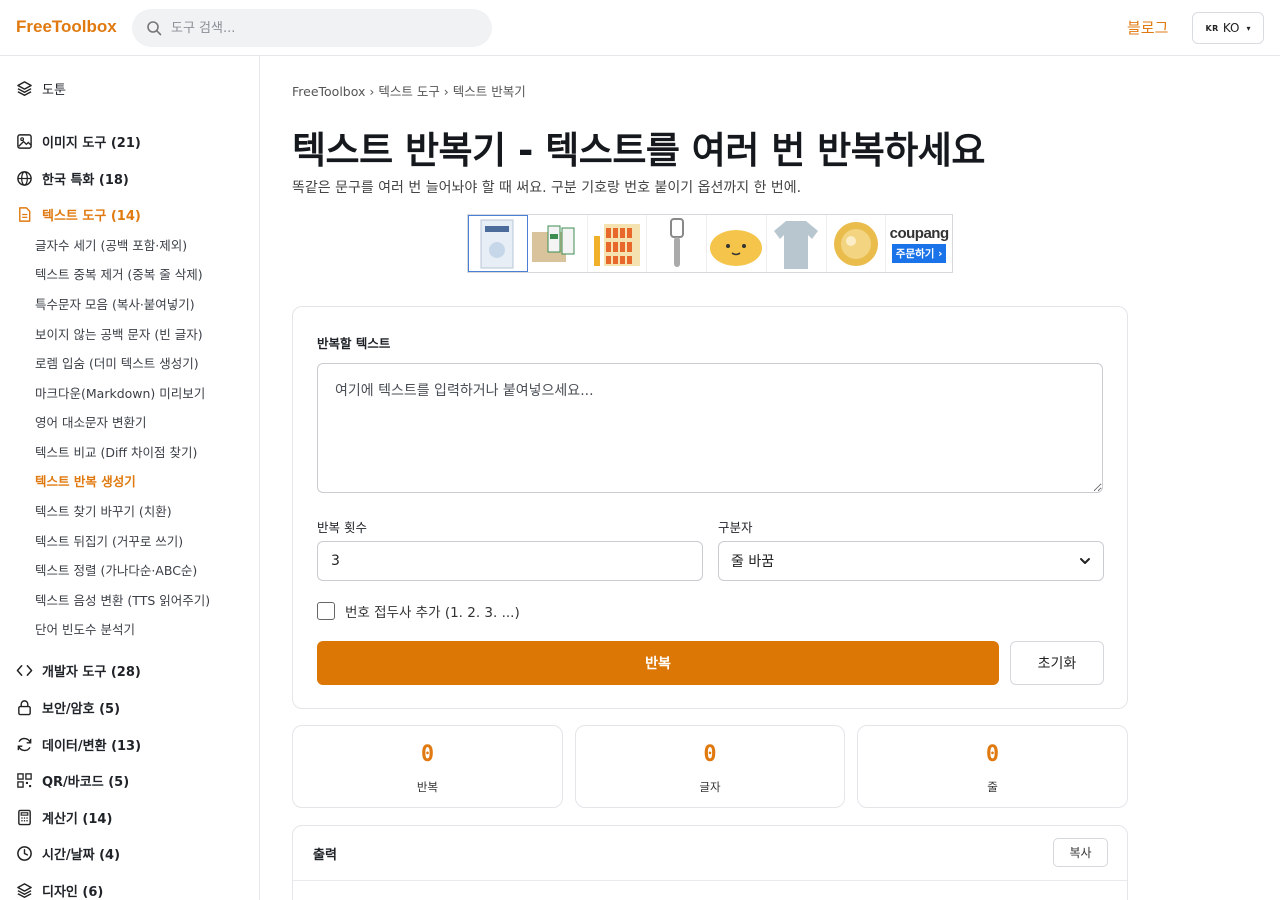 The image size is (1280, 900). Describe the element at coordinates (119, 275) in the screenshot. I see `sidebar-item-tool: 텍스트 중복 제거 (중복 줄 삭제)` at that location.